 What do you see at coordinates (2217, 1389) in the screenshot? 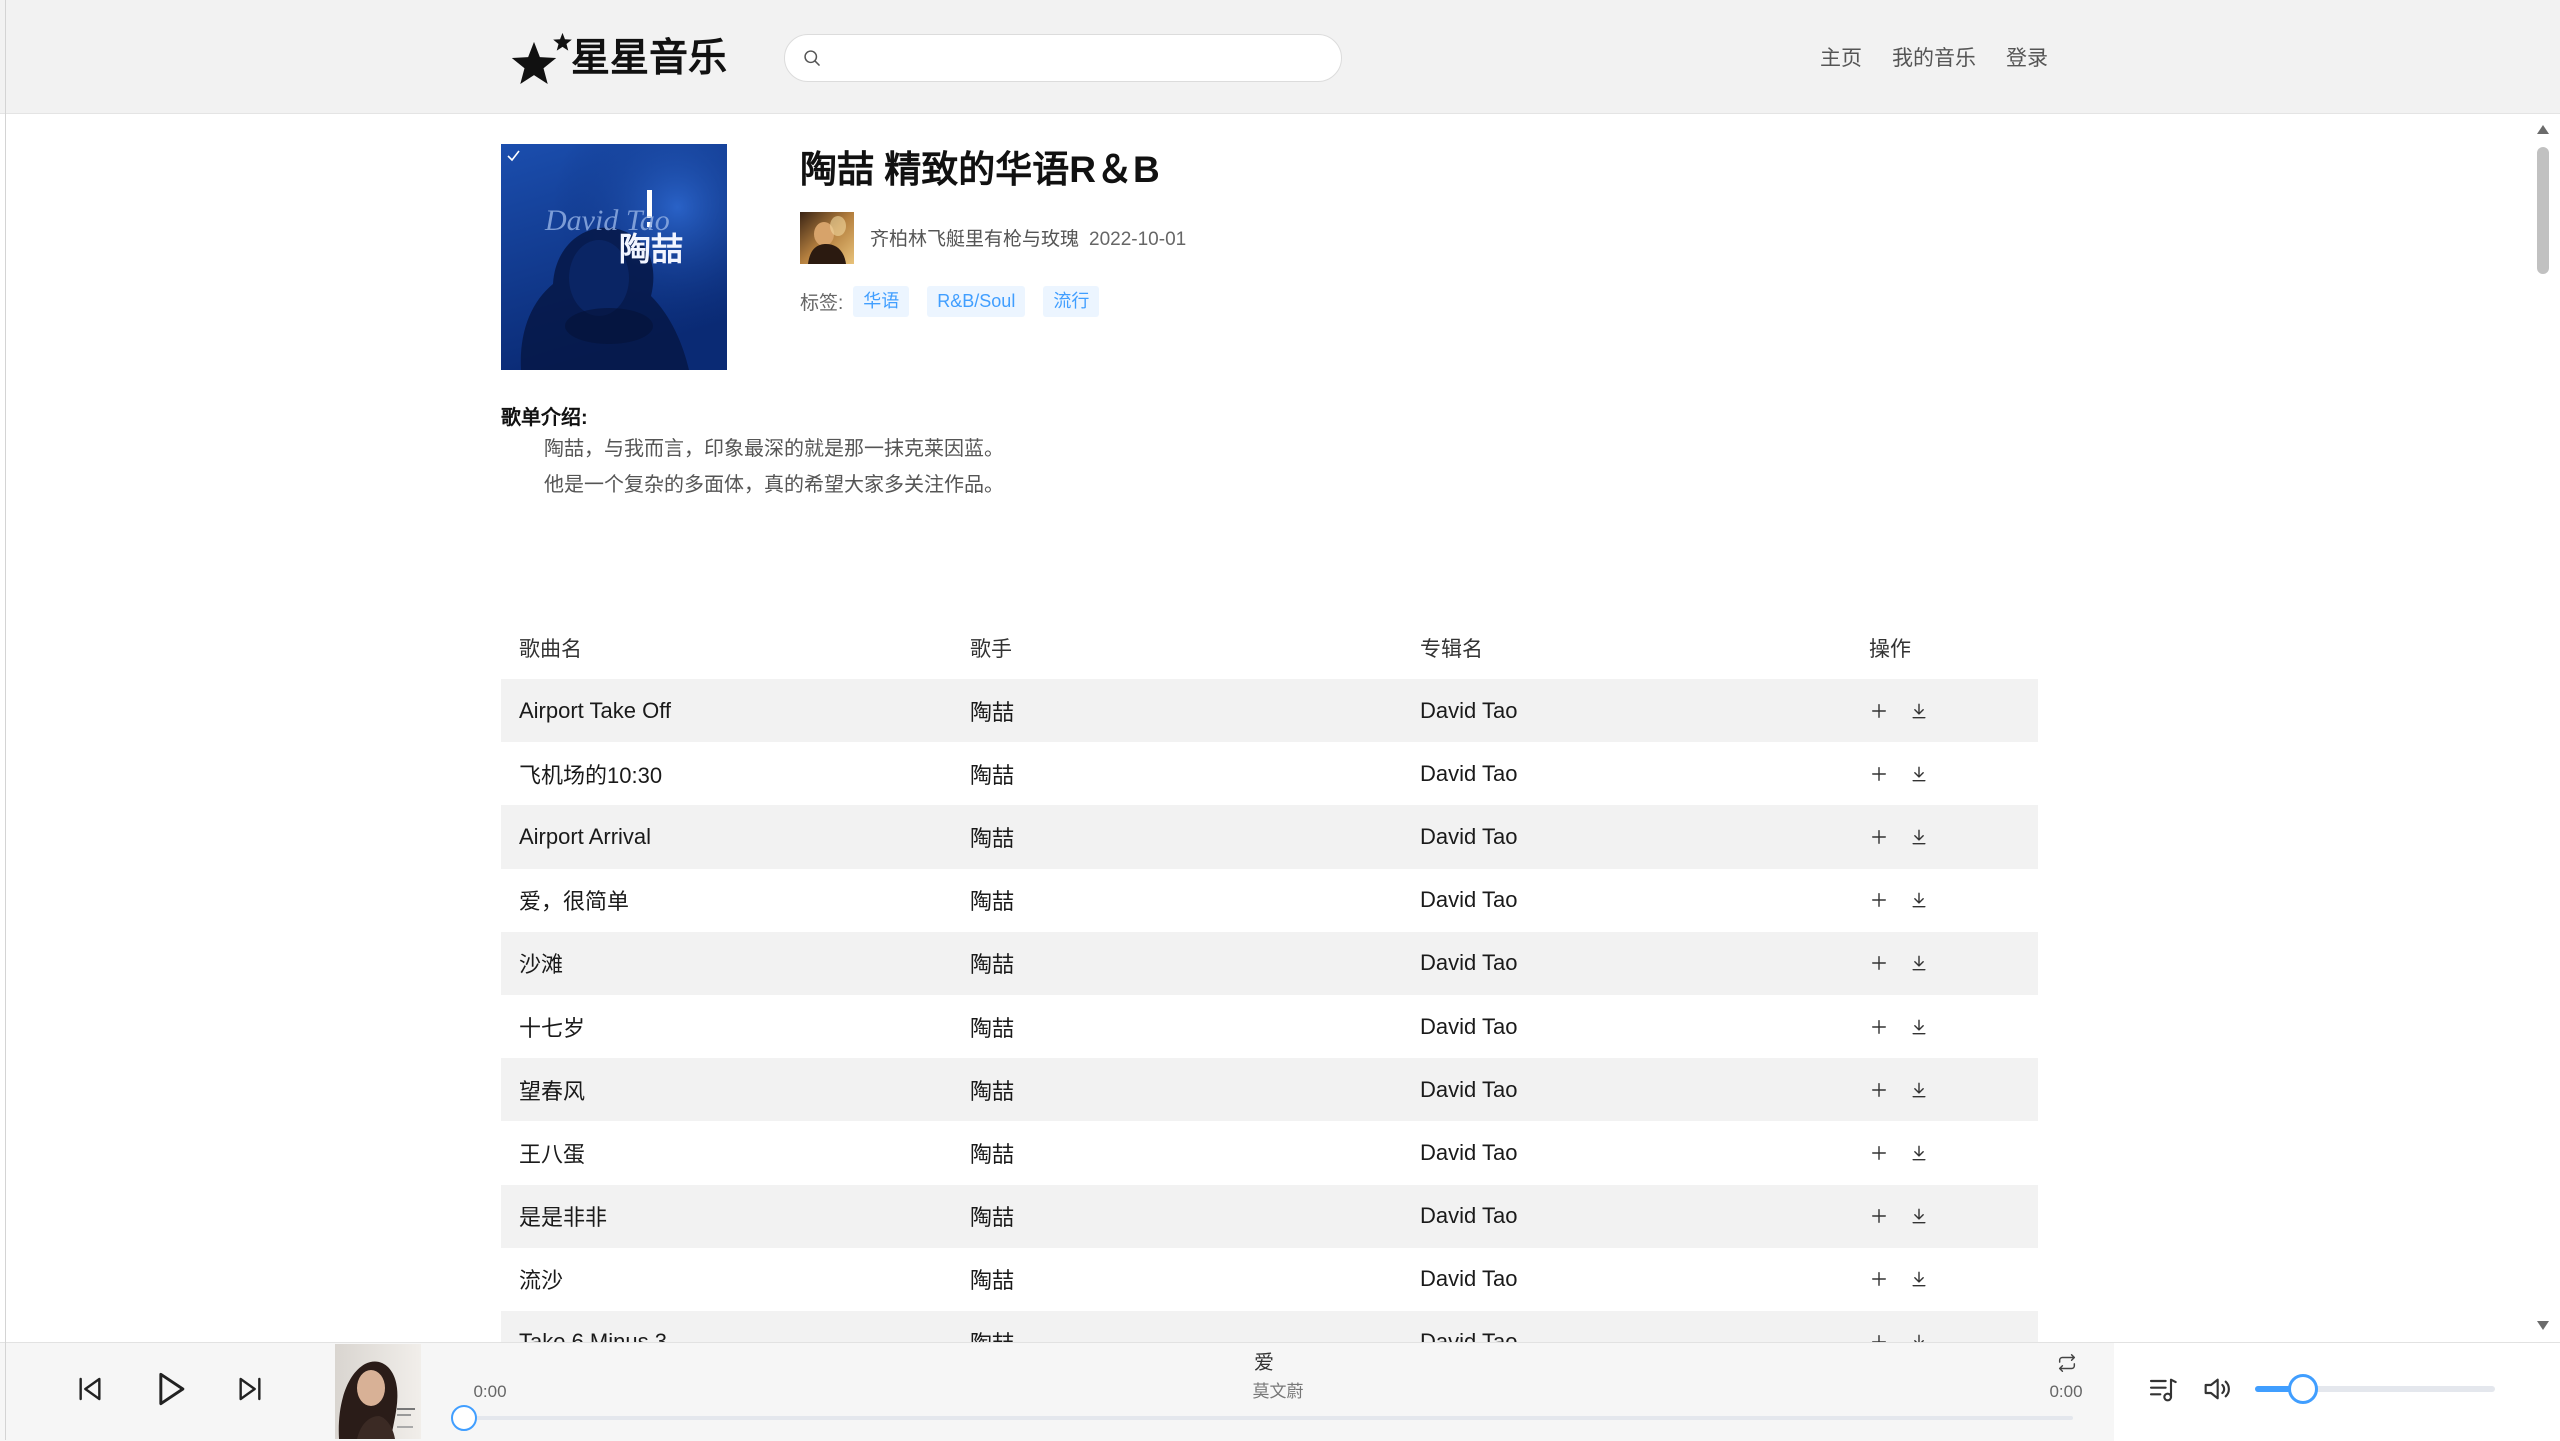
I see `volume-icon` at bounding box center [2217, 1389].